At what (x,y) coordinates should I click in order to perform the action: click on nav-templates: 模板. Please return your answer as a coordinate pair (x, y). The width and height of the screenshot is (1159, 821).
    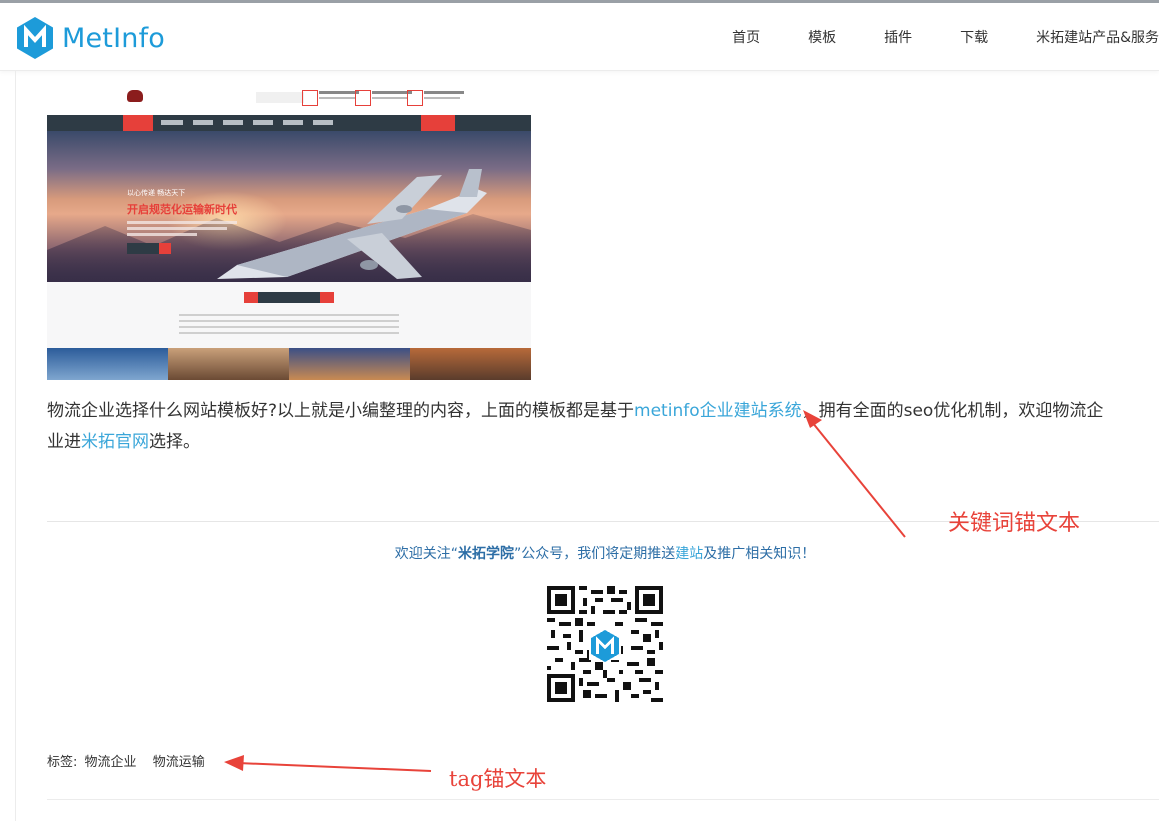
    Looking at the image, I should click on (822, 37).